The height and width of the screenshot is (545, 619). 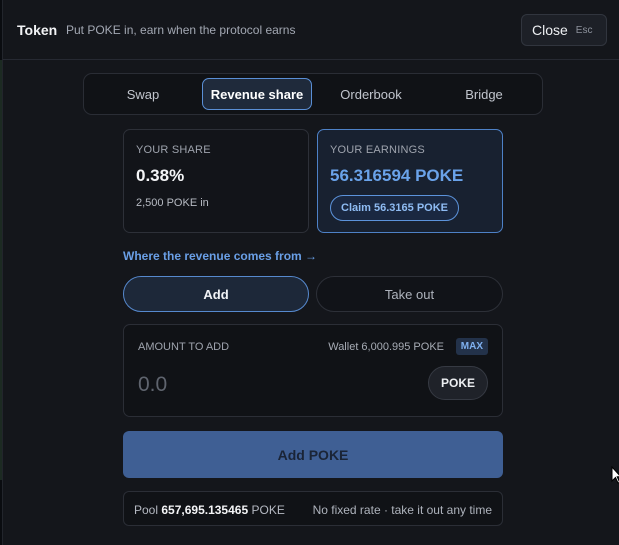 What do you see at coordinates (205, 510) in the screenshot?
I see `pool-amount: 657,695.135465` at bounding box center [205, 510].